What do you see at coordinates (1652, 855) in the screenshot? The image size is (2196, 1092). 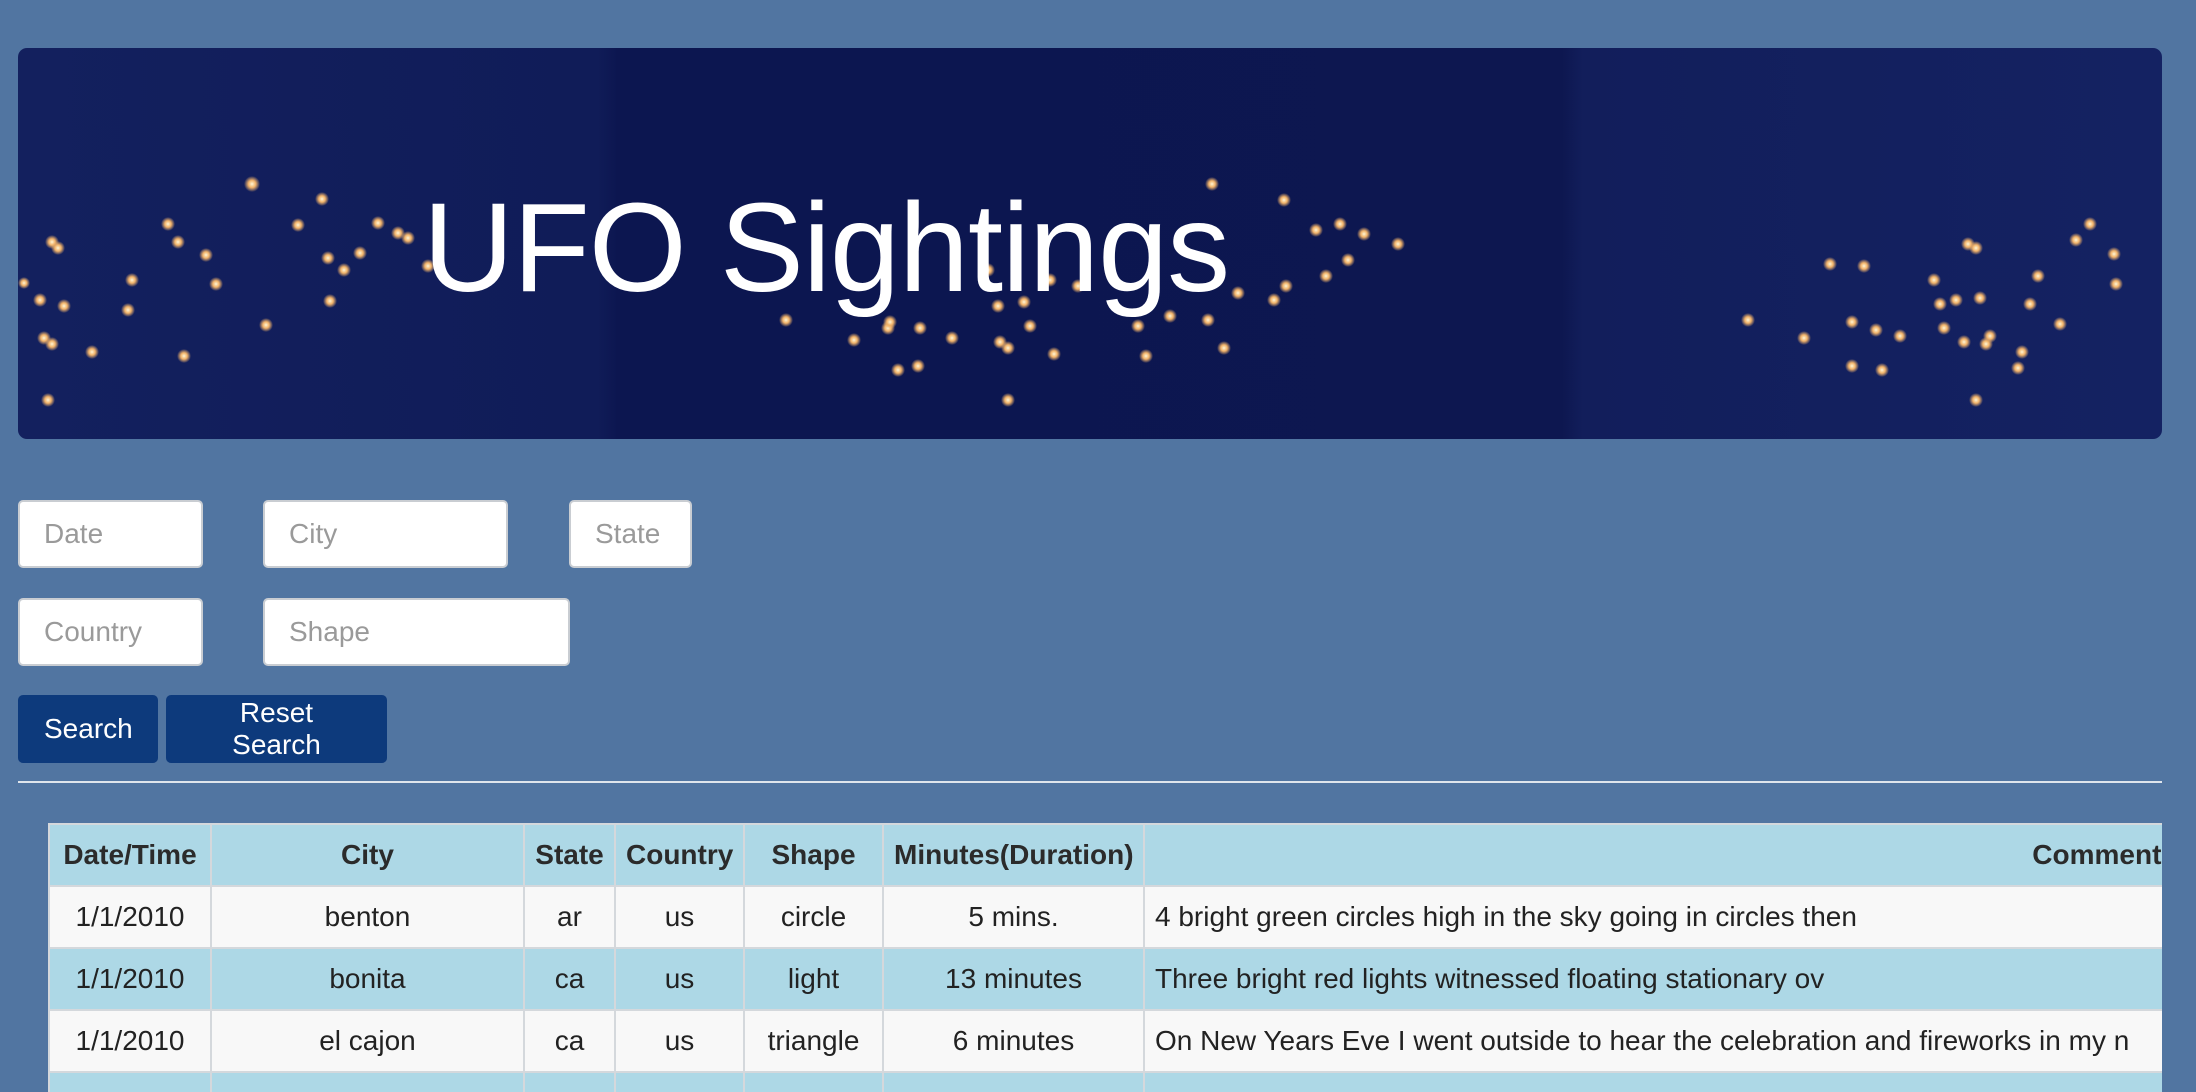 I see `column-header-comments: Comments` at bounding box center [1652, 855].